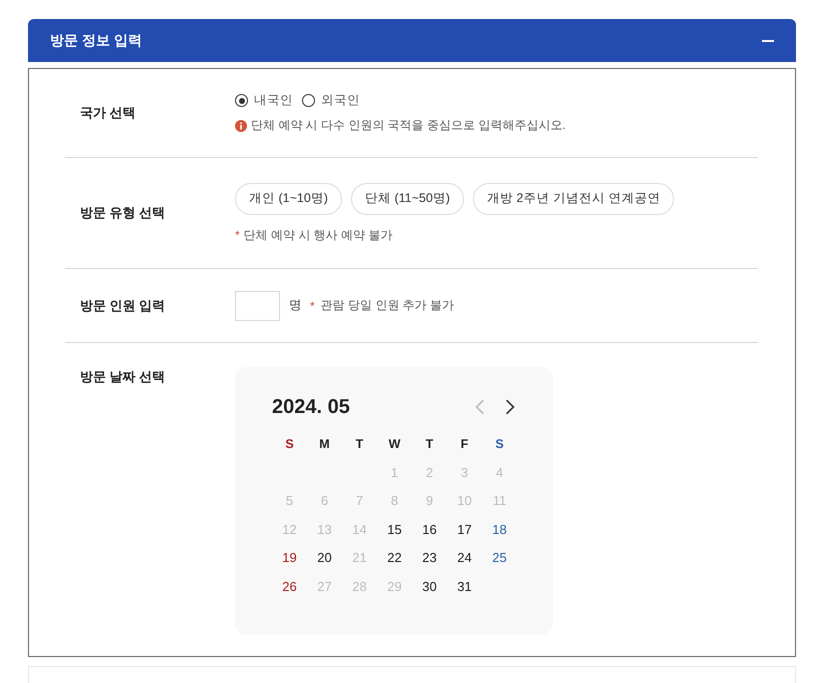 Image resolution: width=816 pixels, height=683 pixels. Describe the element at coordinates (464, 586) in the screenshot. I see `calendar-day: 31` at that location.